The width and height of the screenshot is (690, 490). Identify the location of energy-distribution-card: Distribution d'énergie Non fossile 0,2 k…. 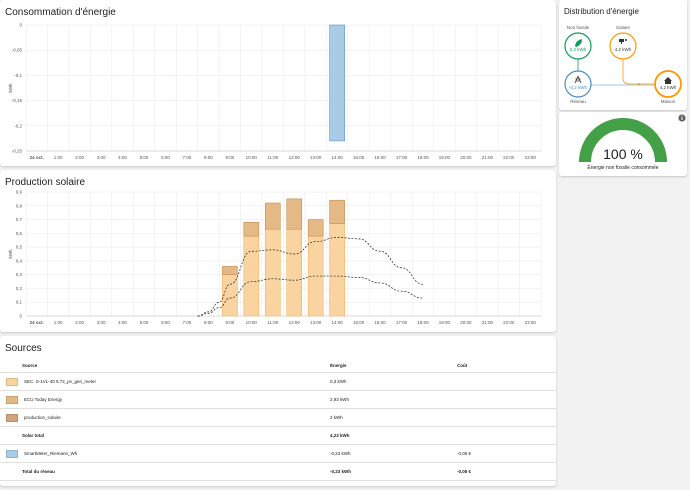
(623, 55).